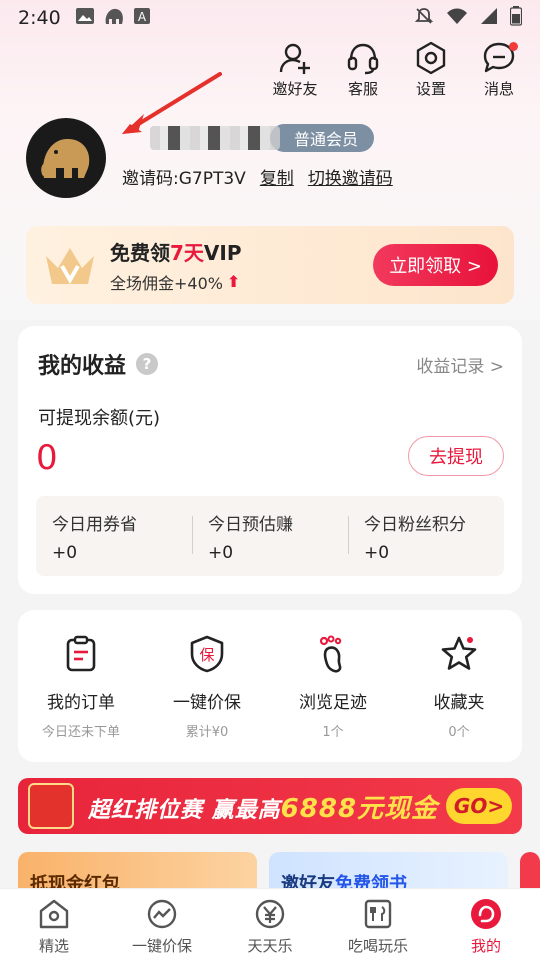  I want to click on withdraw-button: 去提现, so click(456, 456).